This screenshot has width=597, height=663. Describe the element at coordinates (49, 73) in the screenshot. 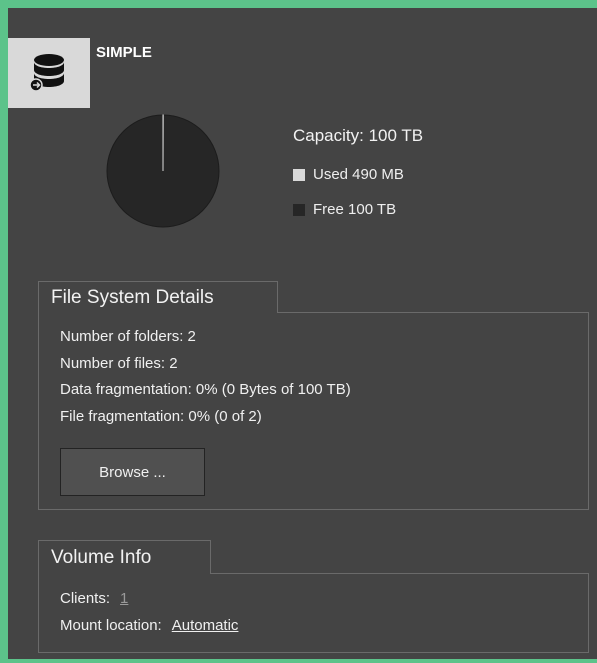

I see `database-icon` at that location.